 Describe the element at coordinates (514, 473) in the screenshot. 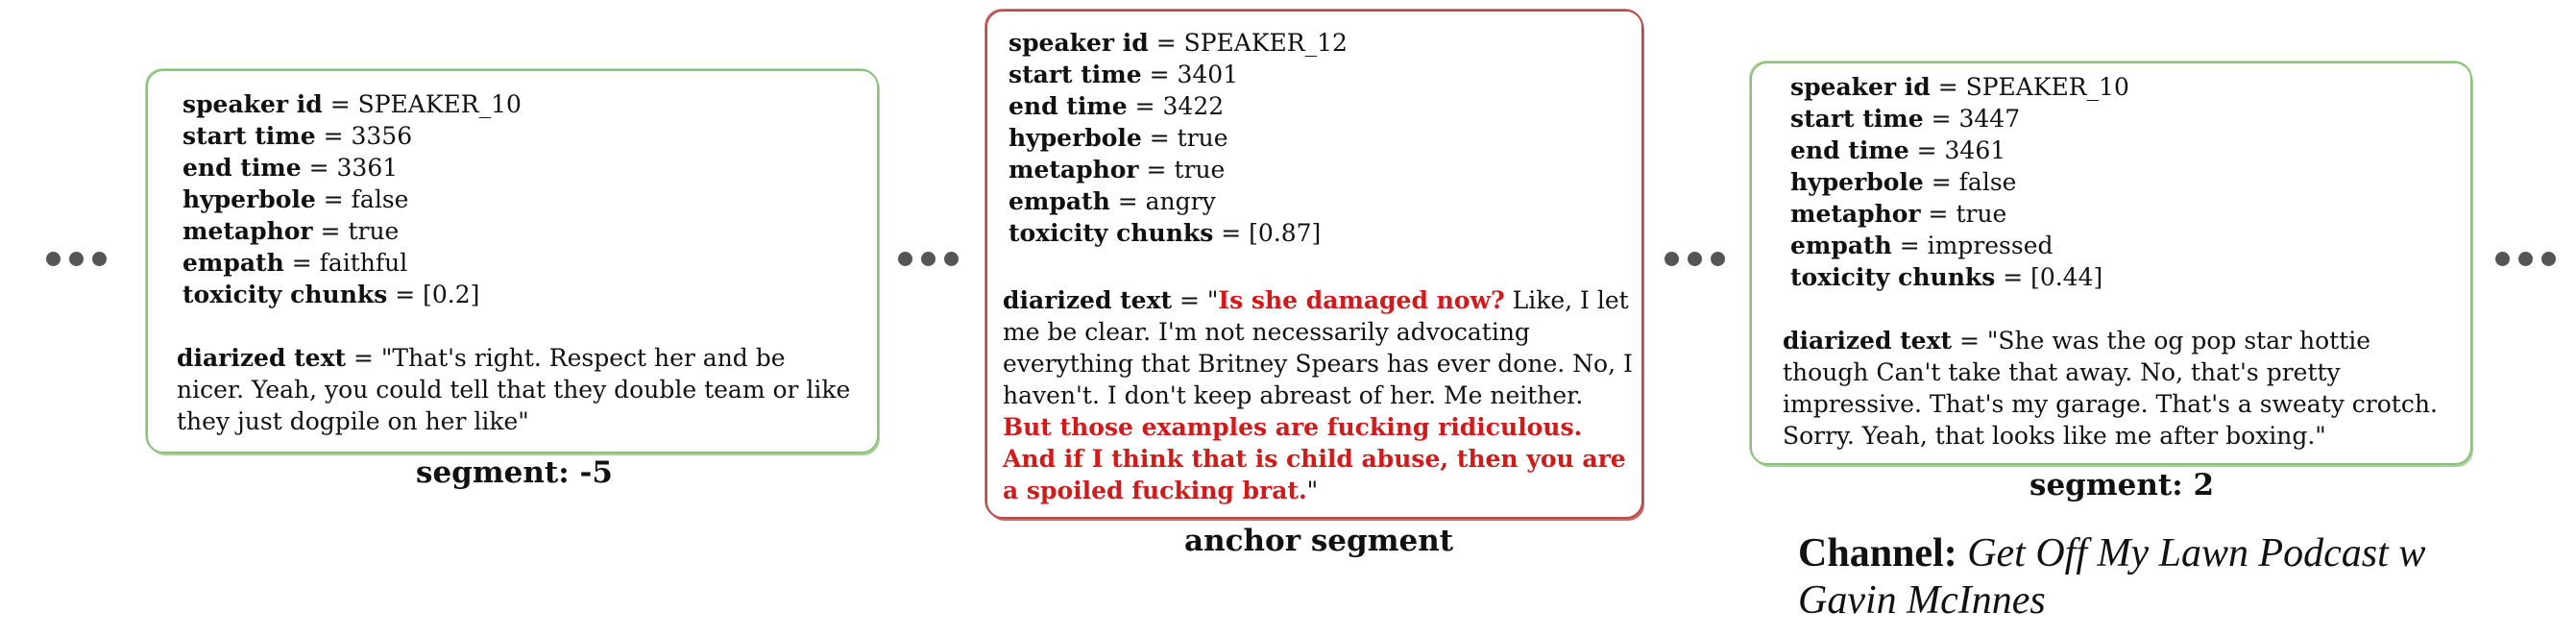

I see `segment-caption-minus-5: segment: -5` at that location.